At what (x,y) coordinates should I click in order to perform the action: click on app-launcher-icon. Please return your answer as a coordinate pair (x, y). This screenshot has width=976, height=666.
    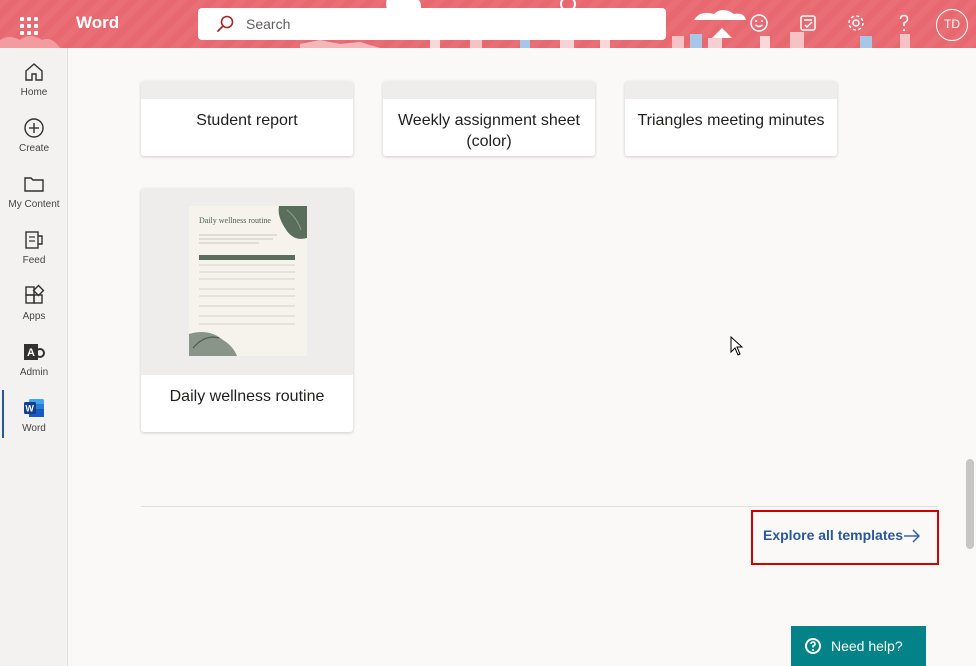
    Looking at the image, I should click on (28, 24).